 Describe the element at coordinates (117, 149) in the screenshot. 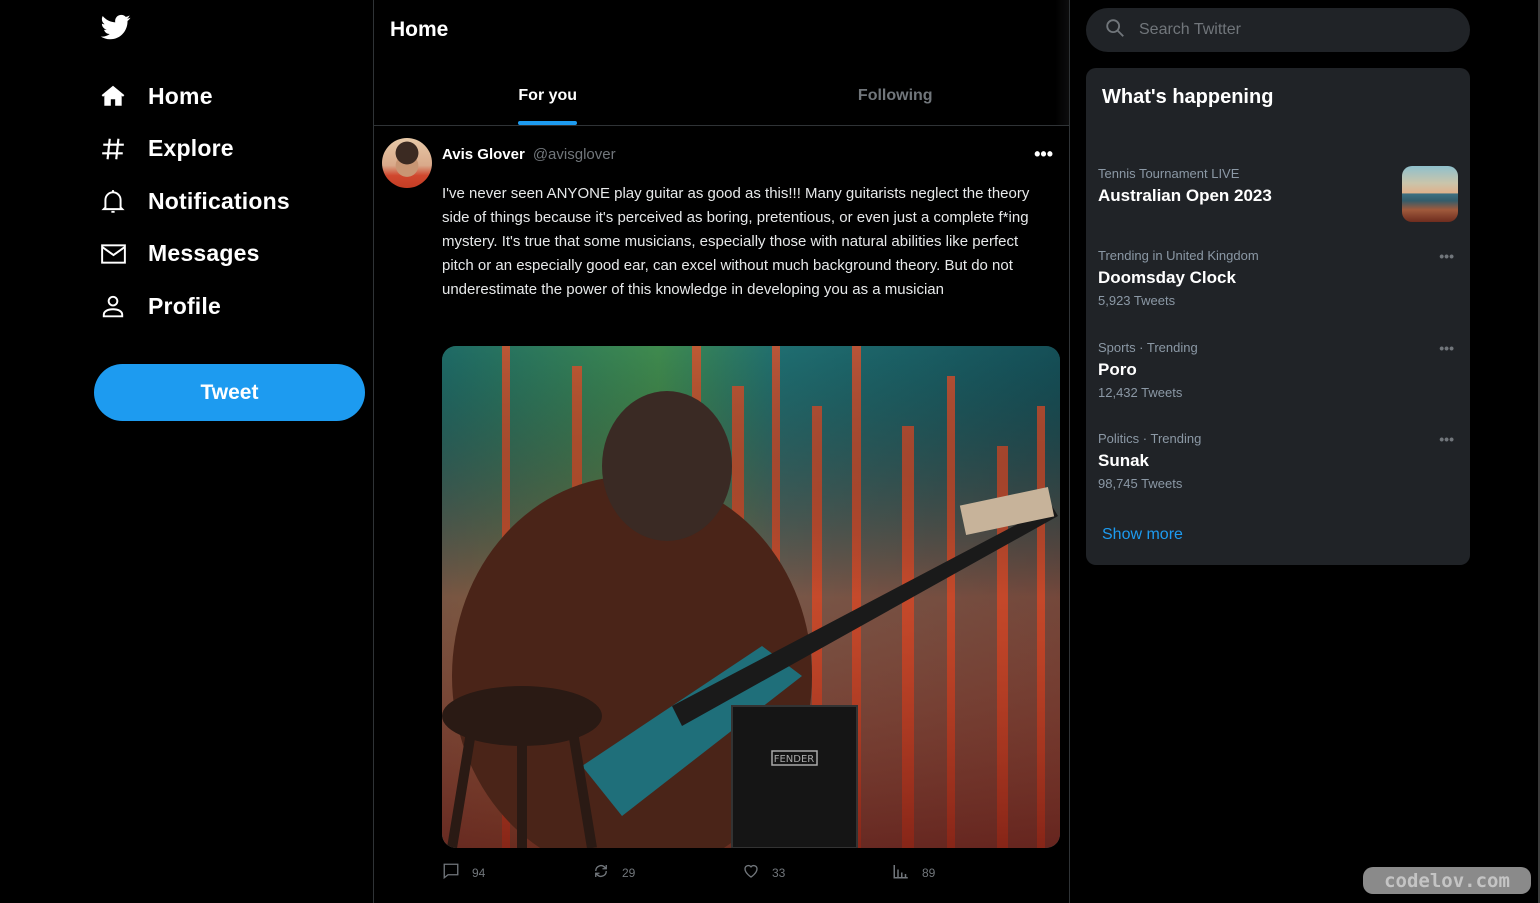

I see `hashtag-icon` at that location.